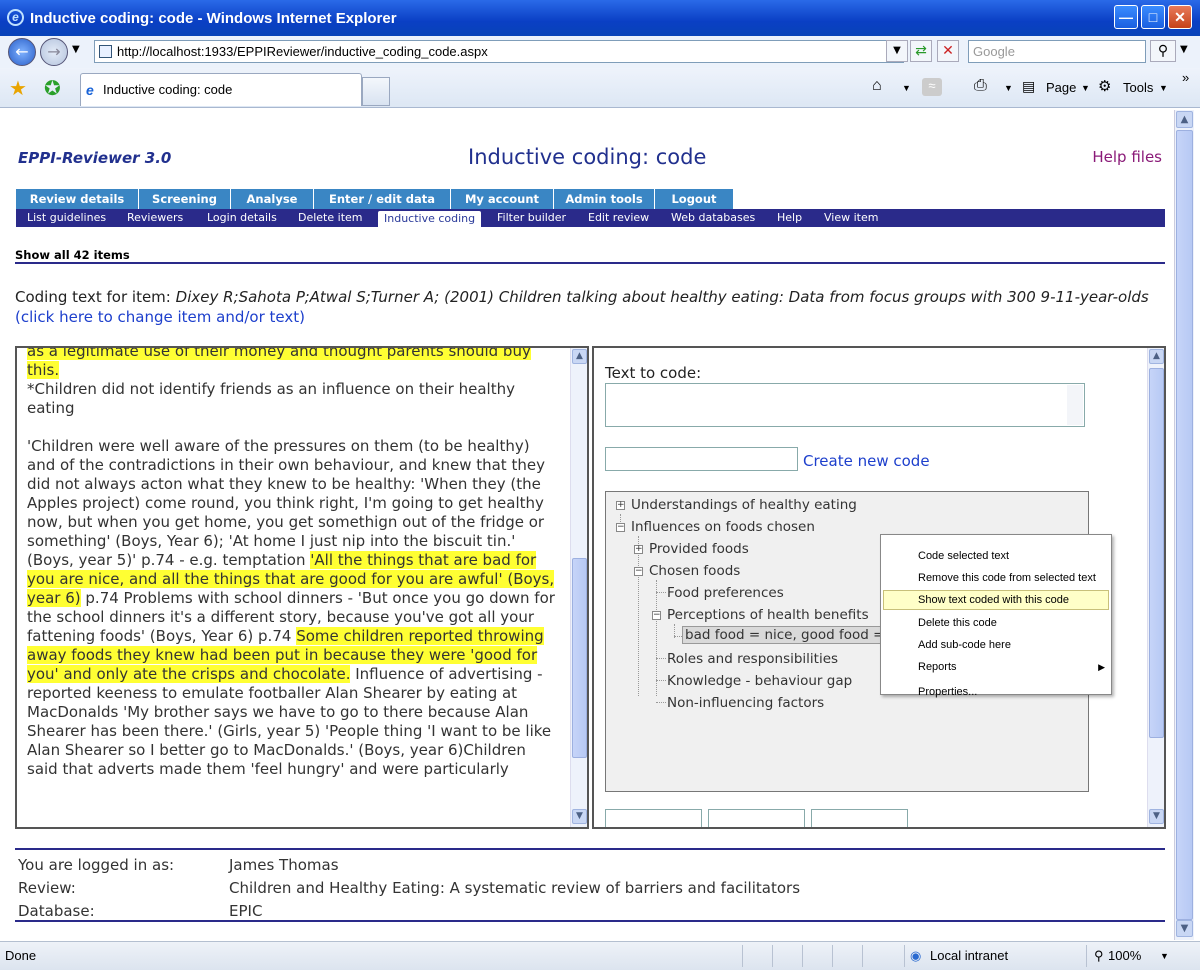 Image resolution: width=1200 pixels, height=970 pixels. I want to click on maximize-button: □, so click(1153, 17).